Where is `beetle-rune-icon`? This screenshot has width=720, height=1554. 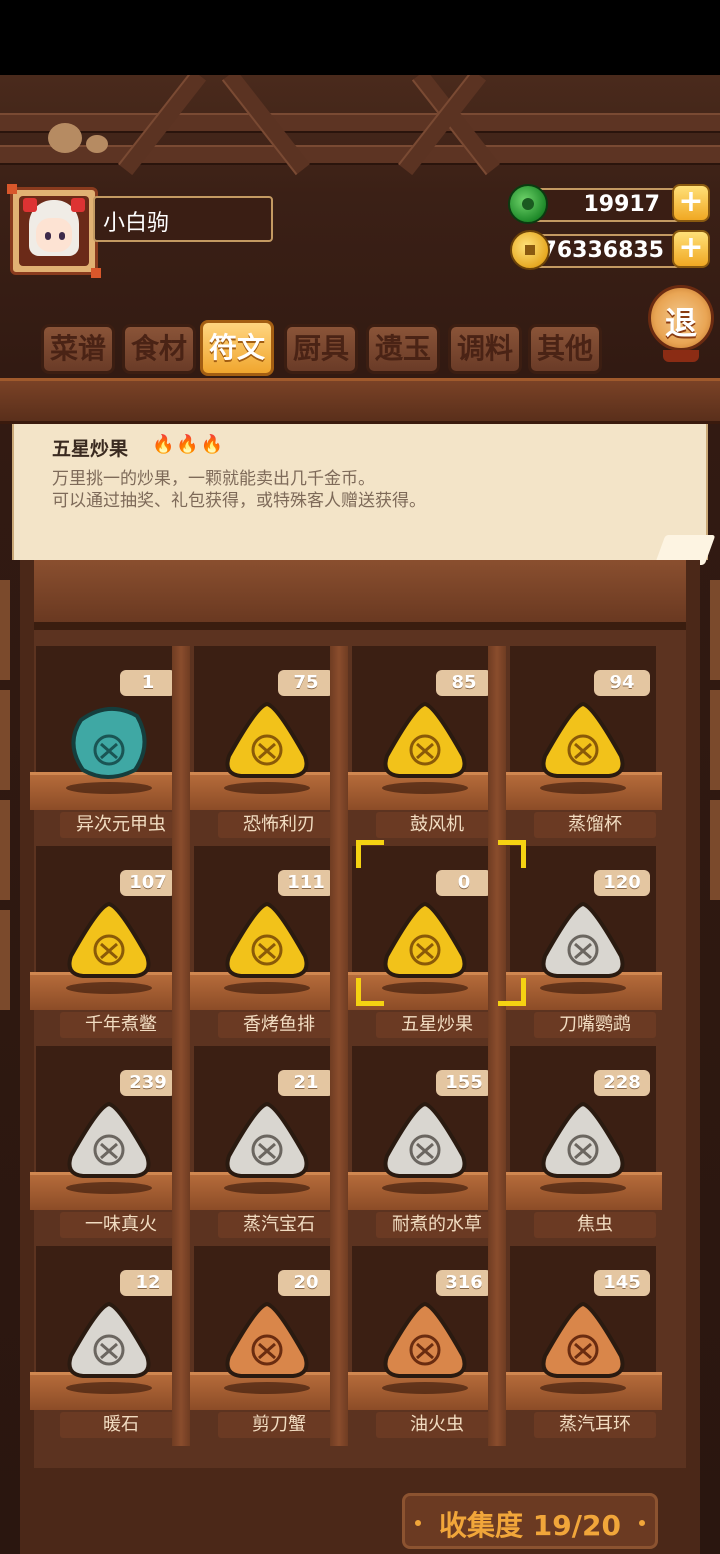 beetle-rune-icon is located at coordinates (109, 740).